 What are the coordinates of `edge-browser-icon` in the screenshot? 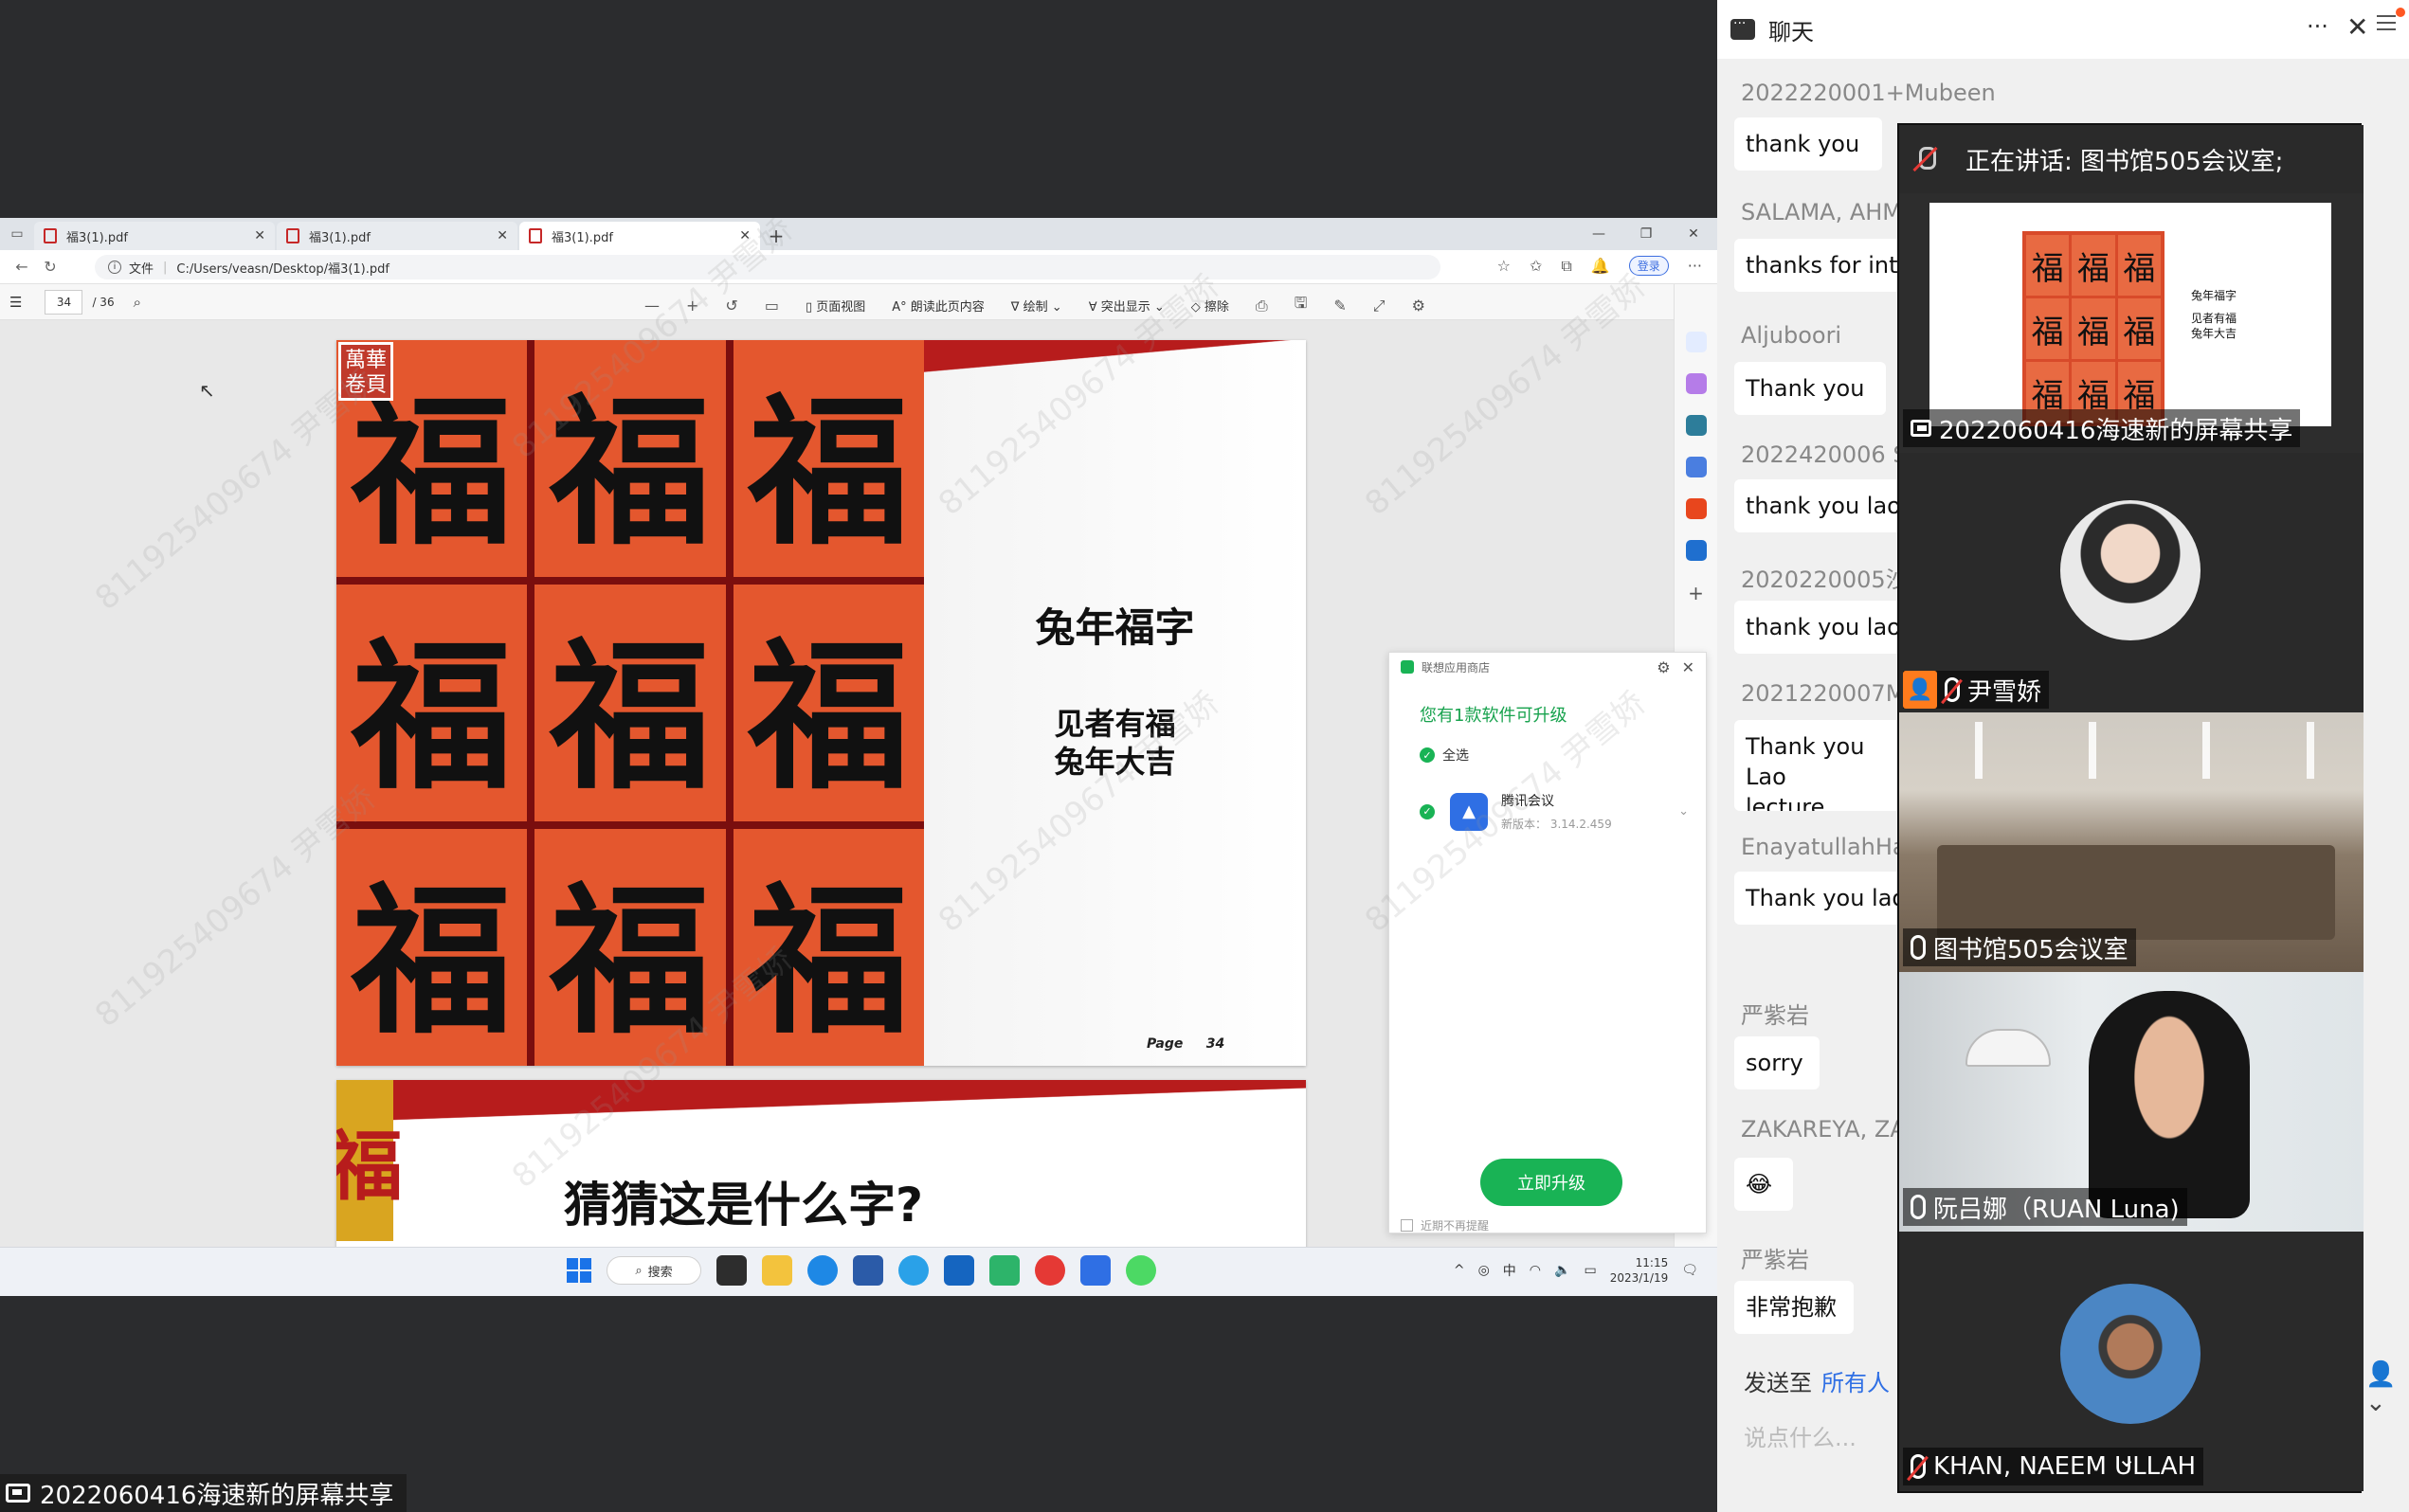 It's located at (822, 1270).